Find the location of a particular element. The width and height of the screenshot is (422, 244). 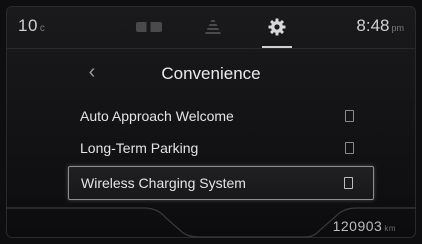

menu-item-auto-approach-welcome: Auto Approach Welcome is located at coordinates (221, 116).